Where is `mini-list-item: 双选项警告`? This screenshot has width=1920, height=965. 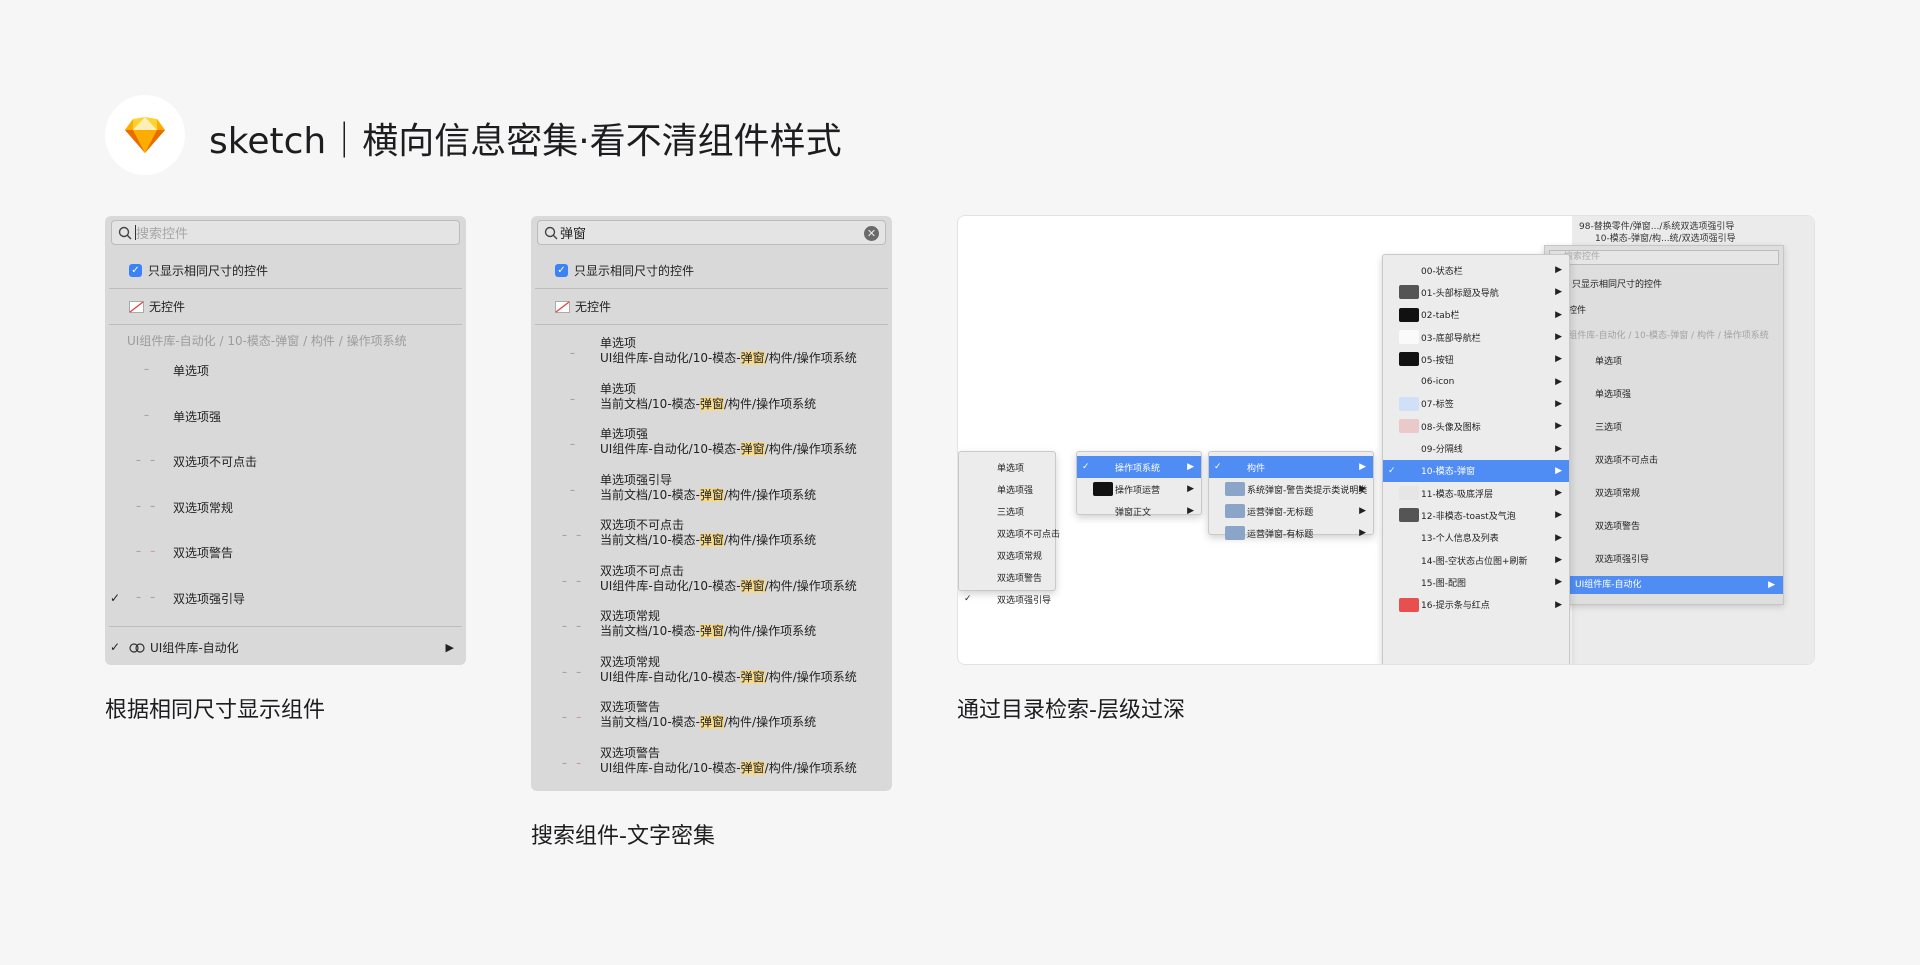
mini-list-item: 双选项警告 is located at coordinates (1617, 525).